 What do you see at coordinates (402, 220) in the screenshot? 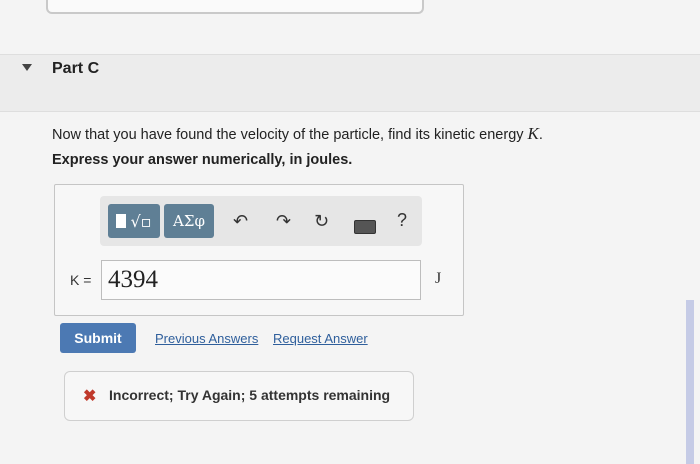
I see `help-icon: ?` at bounding box center [402, 220].